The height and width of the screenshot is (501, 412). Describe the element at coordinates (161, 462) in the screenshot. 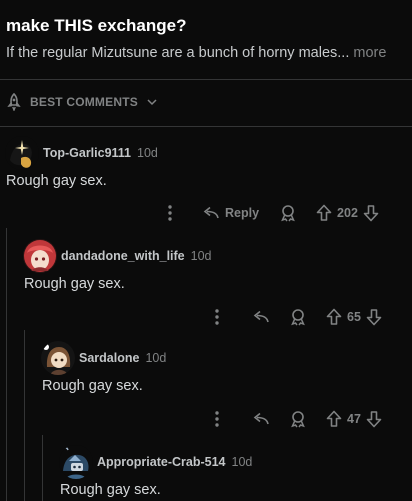

I see `comment-username: Appropriate-Crab-514` at that location.